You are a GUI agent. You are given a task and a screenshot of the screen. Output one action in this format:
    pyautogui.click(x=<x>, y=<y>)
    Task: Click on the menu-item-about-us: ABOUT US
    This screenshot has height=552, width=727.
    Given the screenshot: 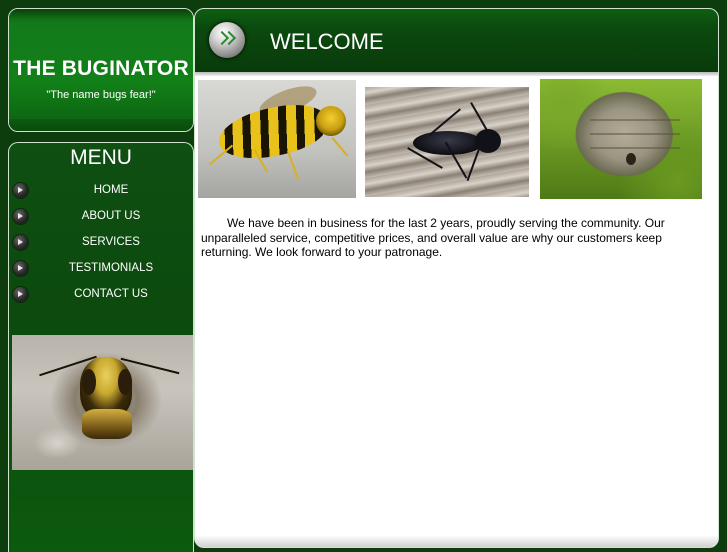 What is the action you would take?
    pyautogui.click(x=101, y=218)
    